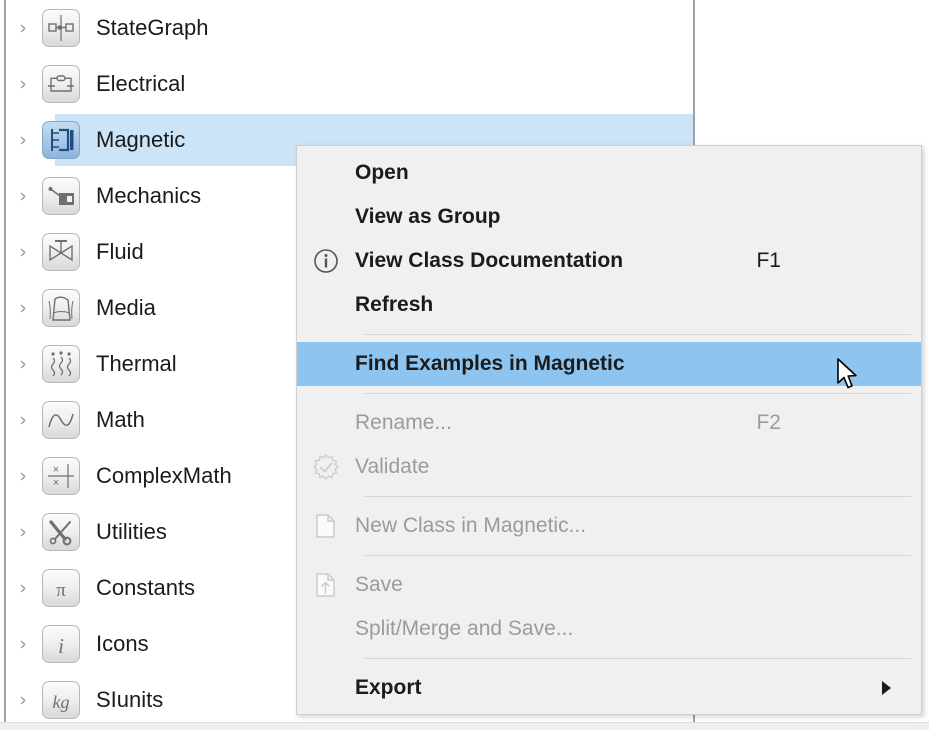 The image size is (929, 730). I want to click on tree-item-label: Utilities, so click(131, 531).